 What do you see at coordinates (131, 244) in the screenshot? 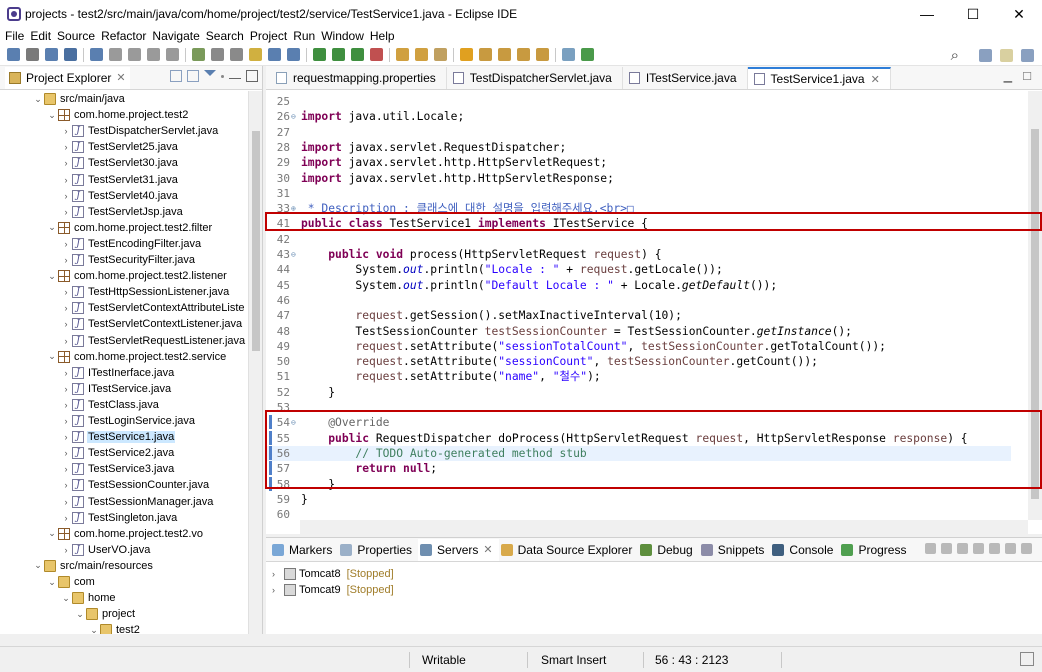
I see `tree-file: › J TestEncodingFilter.java` at bounding box center [131, 244].